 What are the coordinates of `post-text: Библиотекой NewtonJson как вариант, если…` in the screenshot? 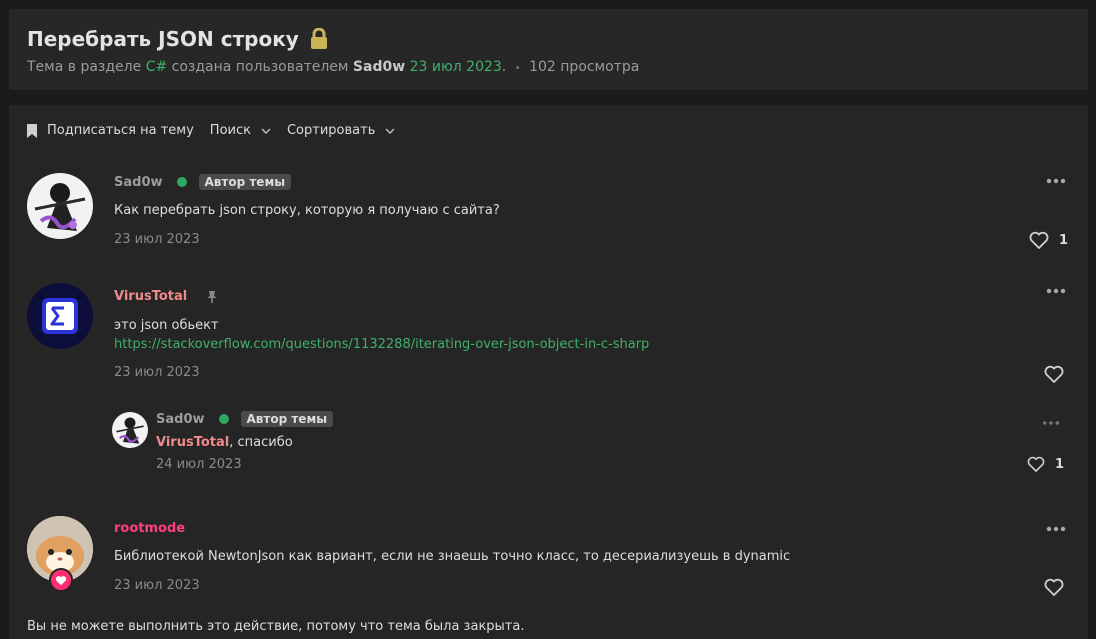 It's located at (452, 556).